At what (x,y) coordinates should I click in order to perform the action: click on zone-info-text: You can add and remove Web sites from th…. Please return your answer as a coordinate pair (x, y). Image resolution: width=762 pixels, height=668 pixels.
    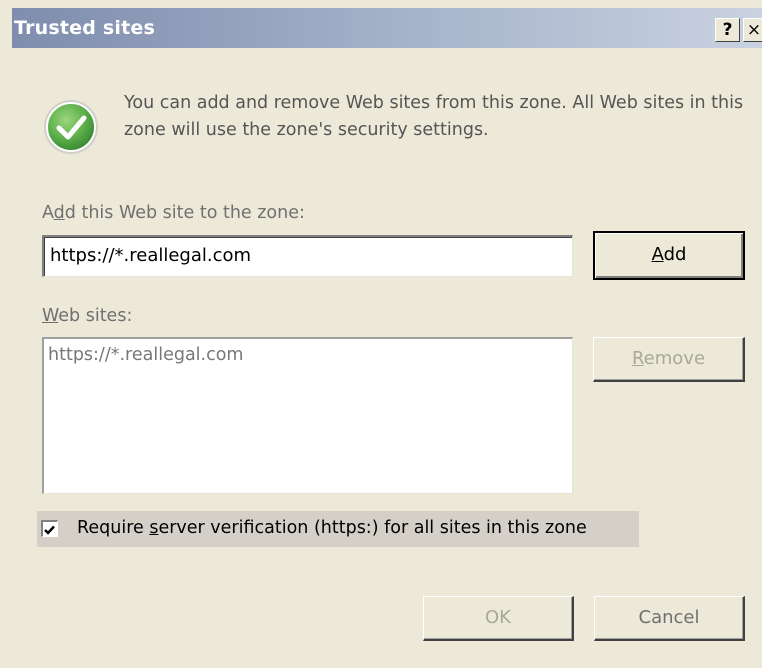
    Looking at the image, I should click on (434, 116).